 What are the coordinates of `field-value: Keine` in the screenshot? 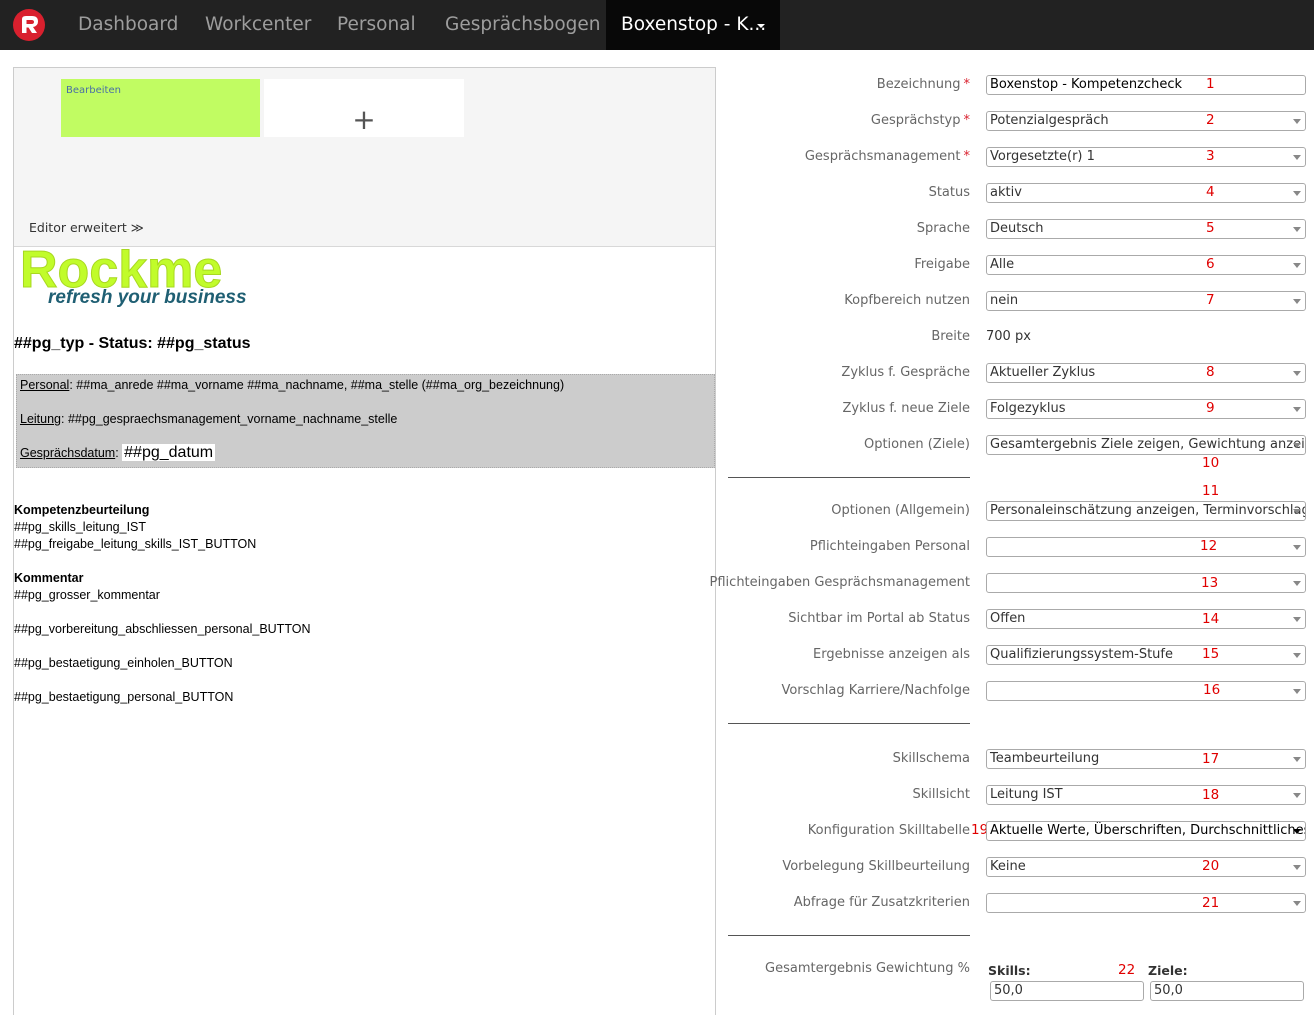 It's located at (1008, 866).